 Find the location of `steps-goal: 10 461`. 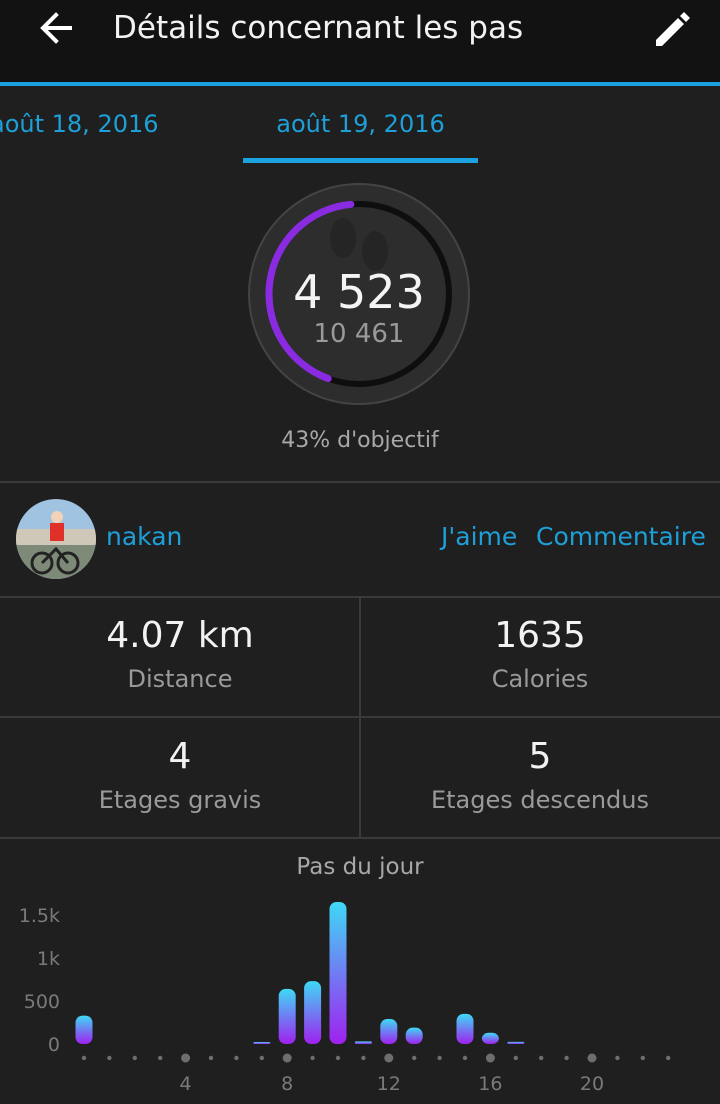

steps-goal: 10 461 is located at coordinates (359, 334).